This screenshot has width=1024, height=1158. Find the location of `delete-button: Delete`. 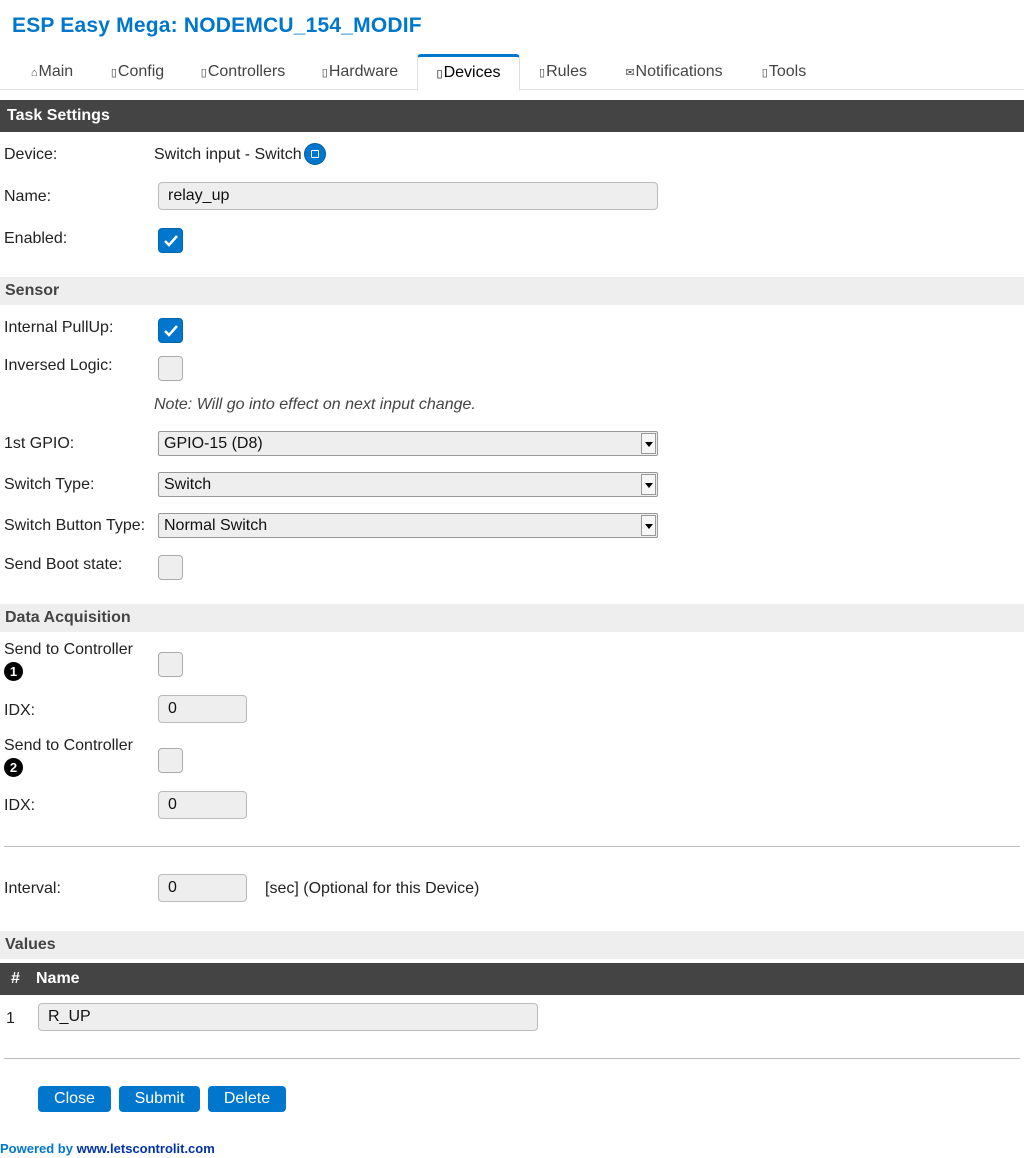

delete-button: Delete is located at coordinates (247, 1099).